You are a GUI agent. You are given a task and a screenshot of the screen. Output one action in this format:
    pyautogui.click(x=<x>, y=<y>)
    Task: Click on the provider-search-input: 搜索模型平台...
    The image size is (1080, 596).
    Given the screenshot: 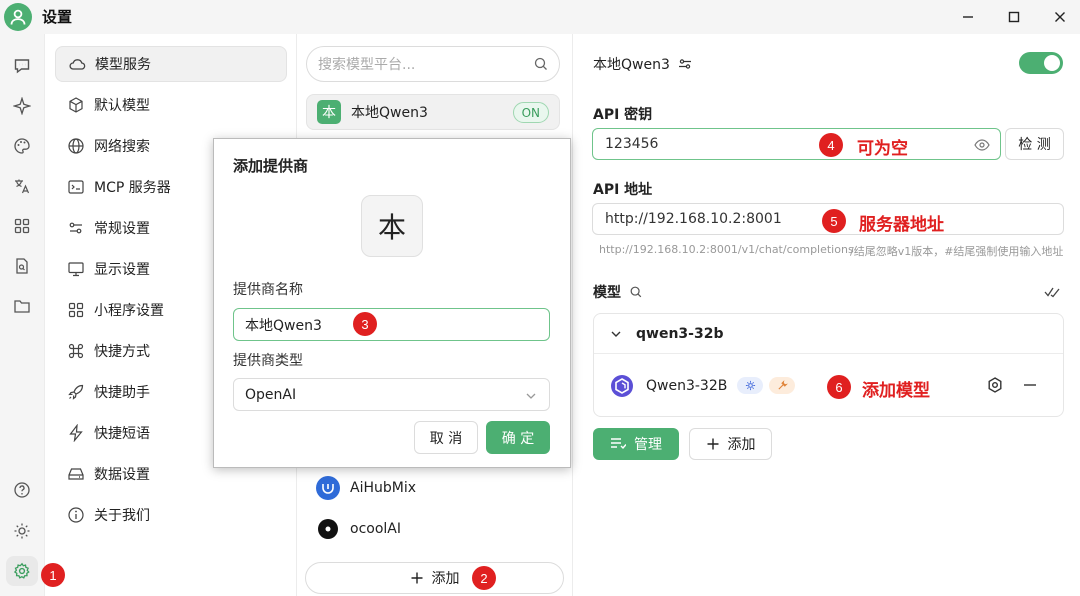 What is the action you would take?
    pyautogui.click(x=433, y=64)
    